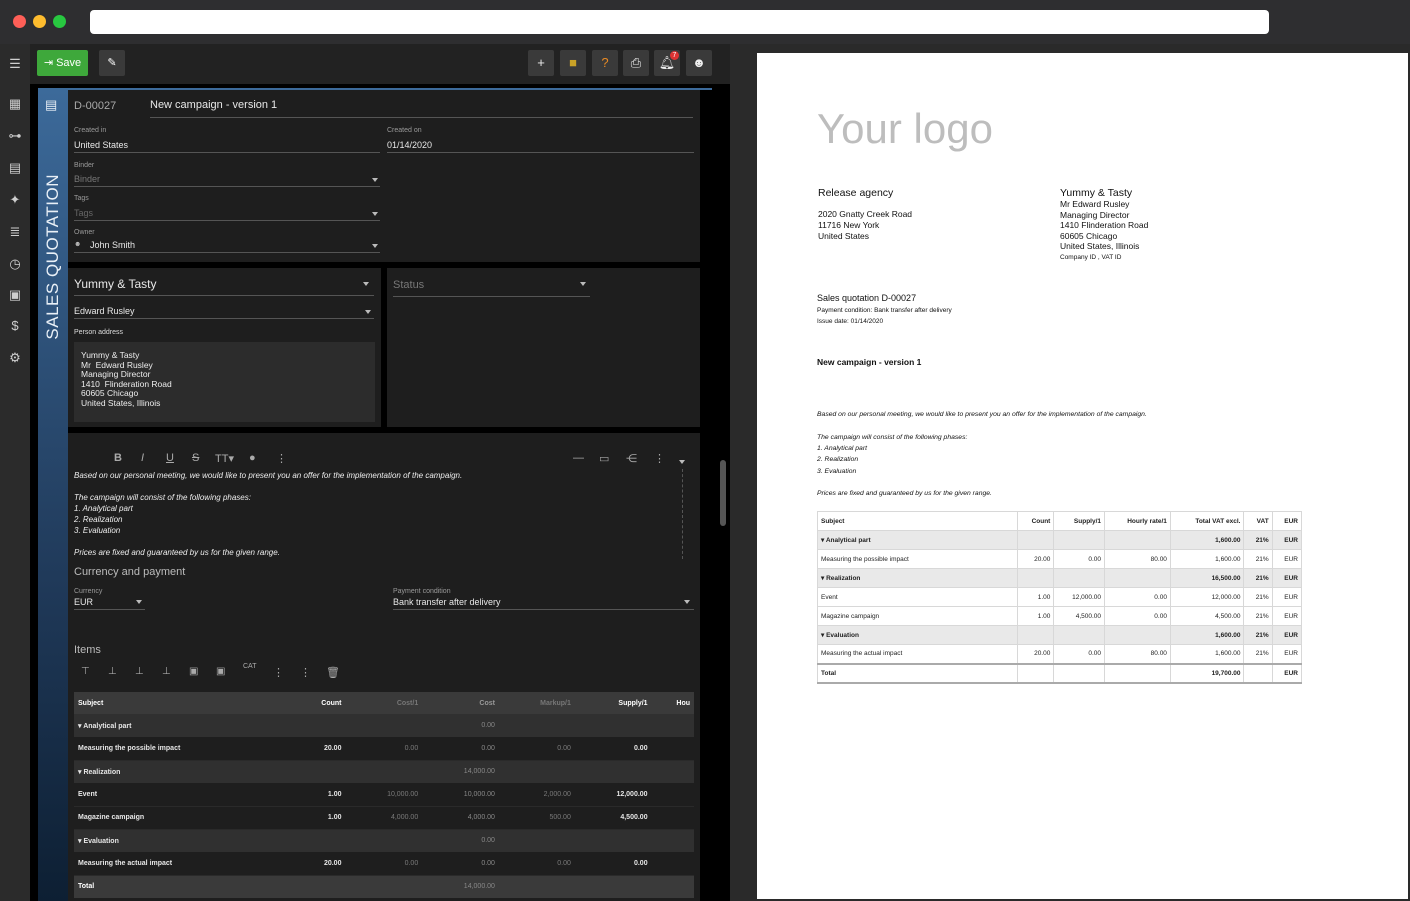 The width and height of the screenshot is (1410, 901). I want to click on note-button: ■, so click(573, 63).